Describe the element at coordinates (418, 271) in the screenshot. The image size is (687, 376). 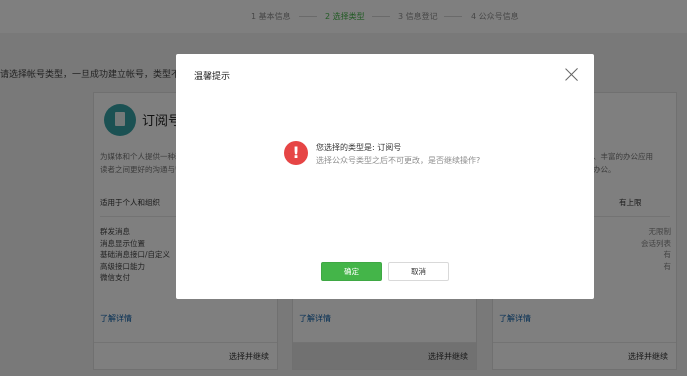
I see `cancel-button: 取消` at that location.